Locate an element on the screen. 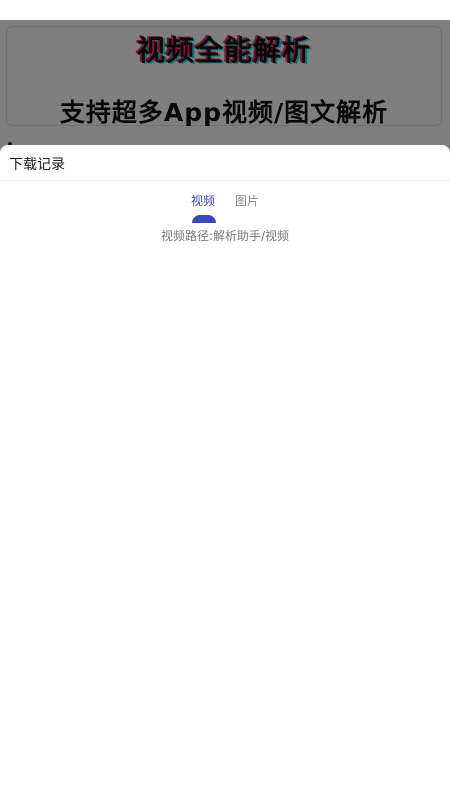  status-bar is located at coordinates (225, 10).